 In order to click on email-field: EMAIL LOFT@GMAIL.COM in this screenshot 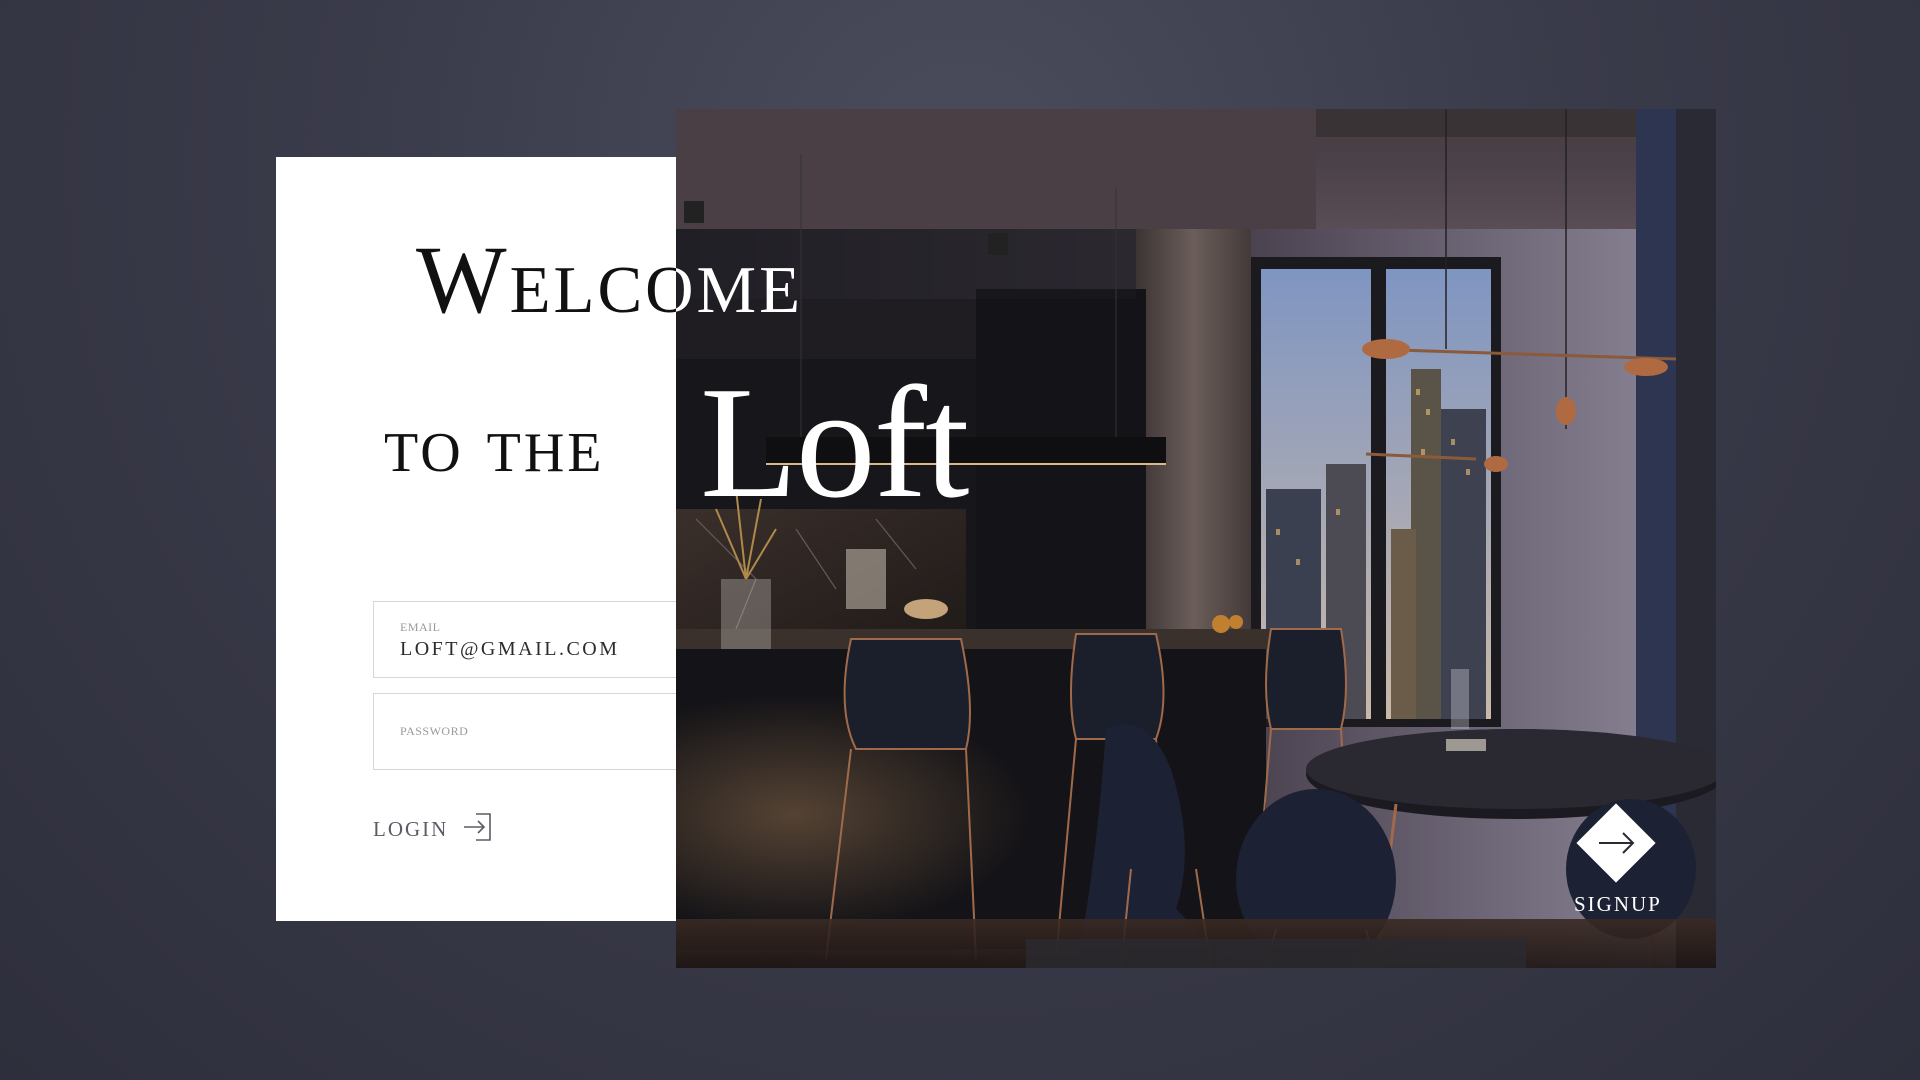, I will do `click(524, 639)`.